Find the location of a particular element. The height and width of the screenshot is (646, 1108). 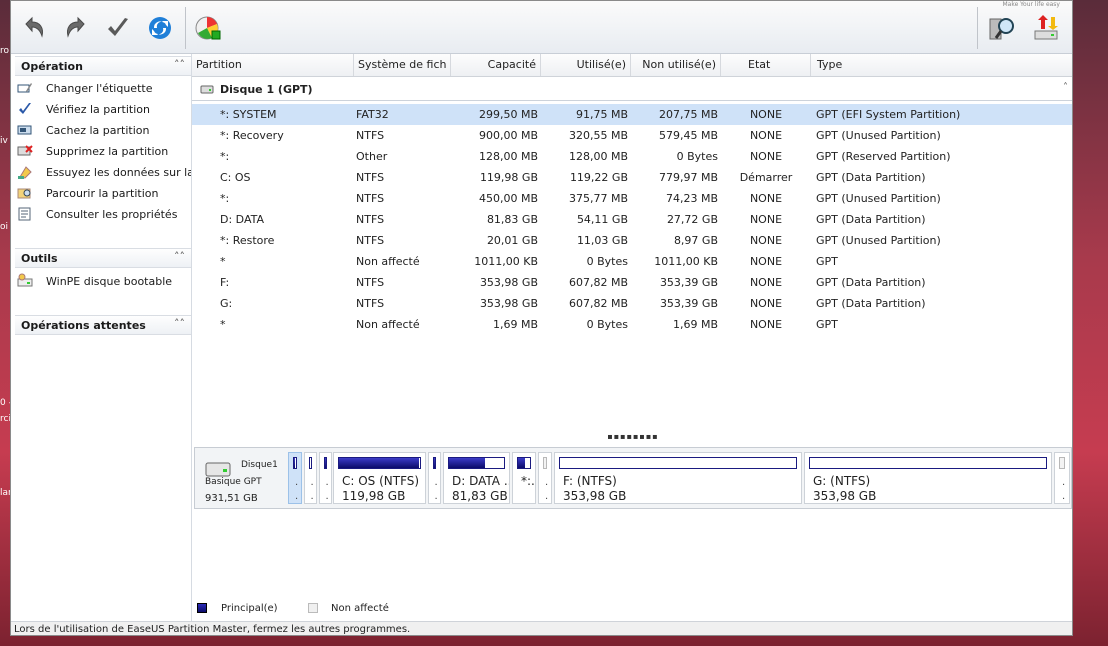

disk-map-name: Disque1 is located at coordinates (259, 465).